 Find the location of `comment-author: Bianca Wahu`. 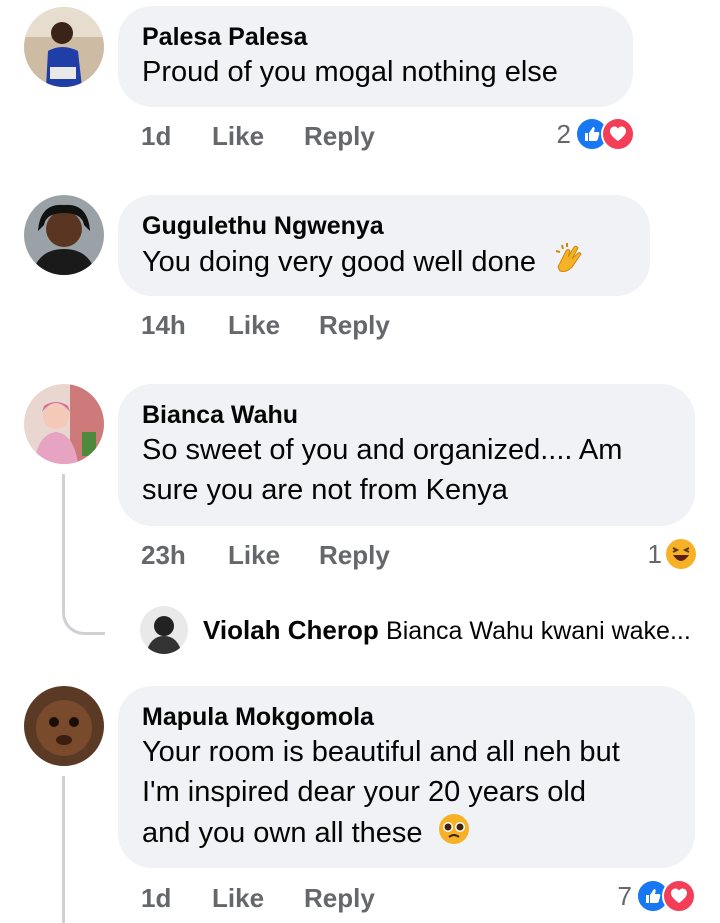

comment-author: Bianca Wahu is located at coordinates (406, 415).